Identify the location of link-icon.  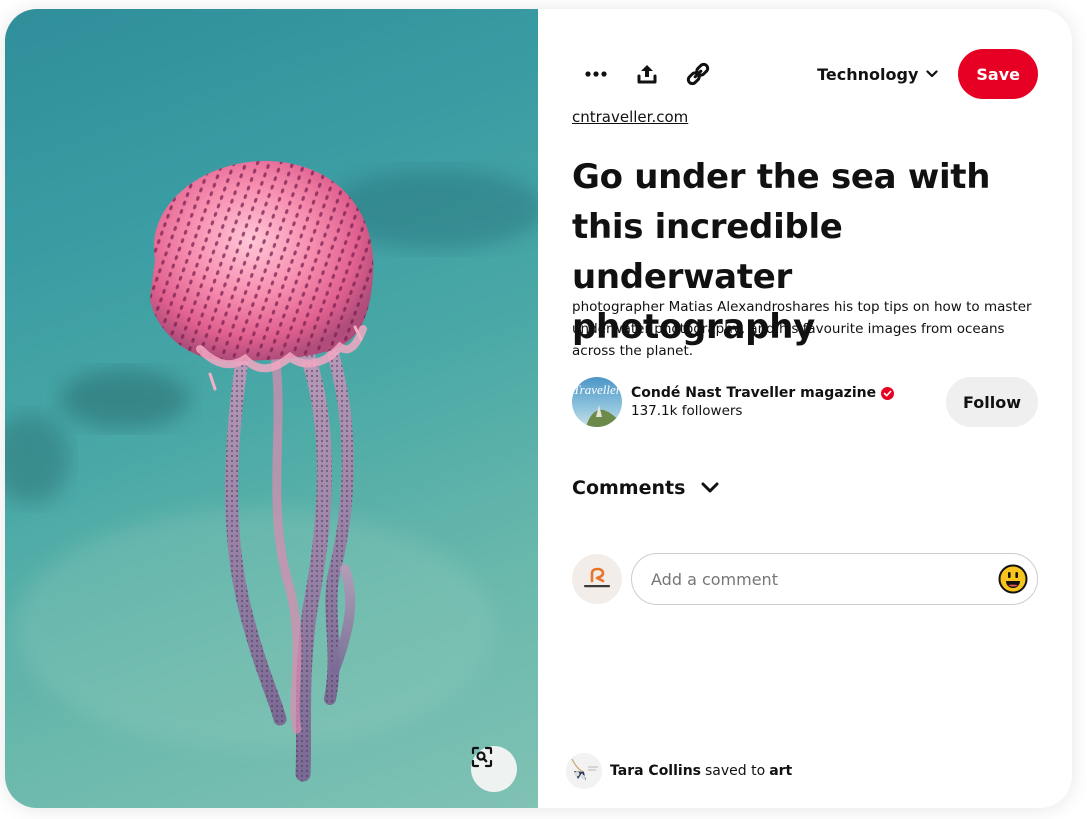
(698, 74).